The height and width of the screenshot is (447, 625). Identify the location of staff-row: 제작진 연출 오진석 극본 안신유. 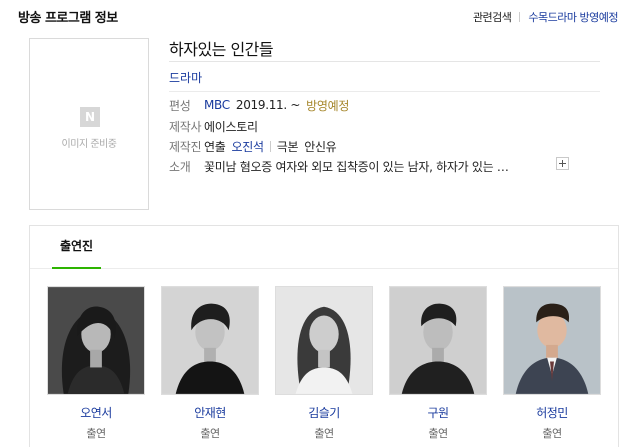
(253, 146).